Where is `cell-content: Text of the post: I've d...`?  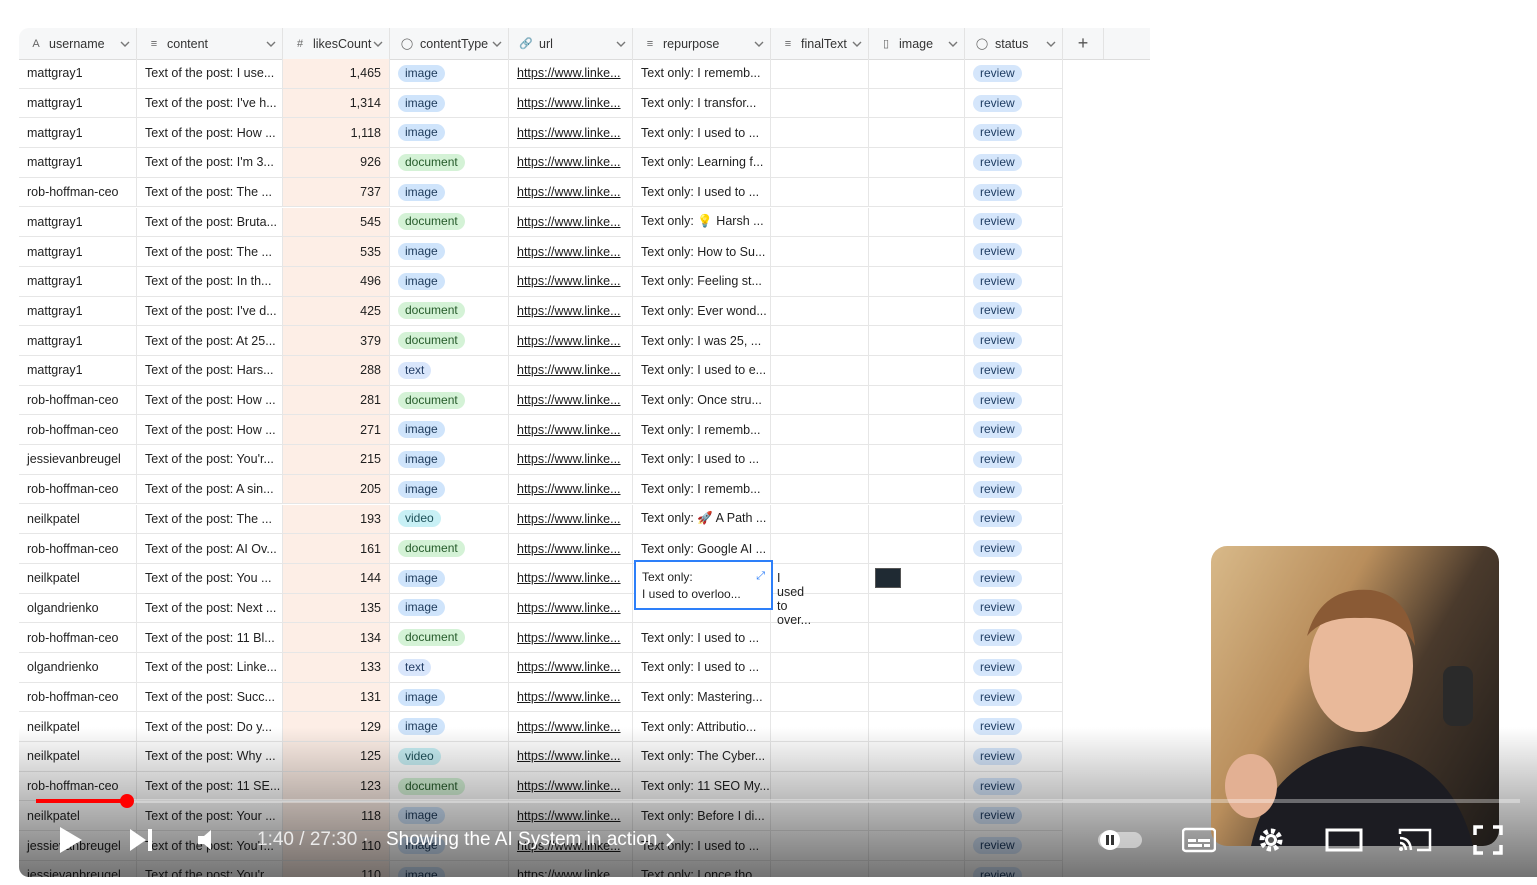 cell-content: Text of the post: I've d... is located at coordinates (210, 311).